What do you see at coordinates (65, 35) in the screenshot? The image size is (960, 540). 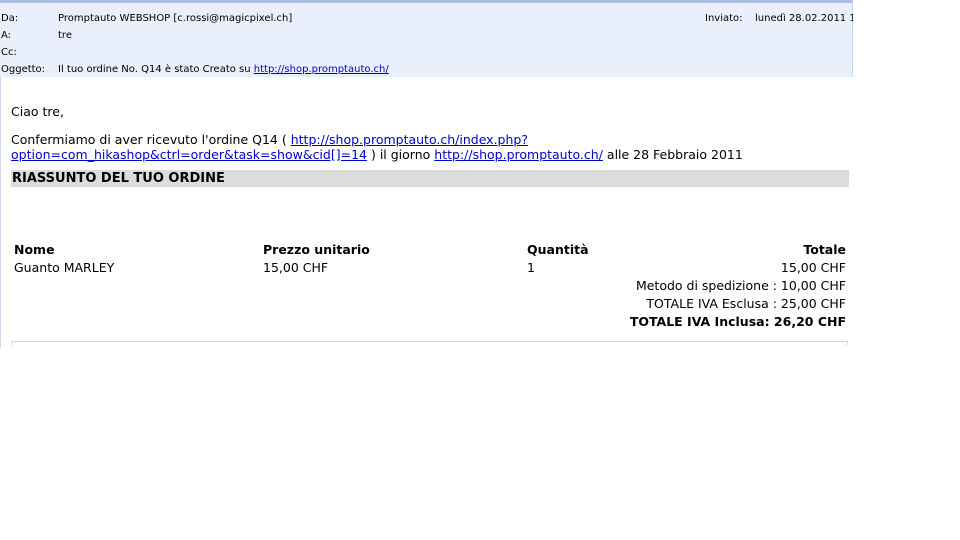 I see `to-value: tre` at bounding box center [65, 35].